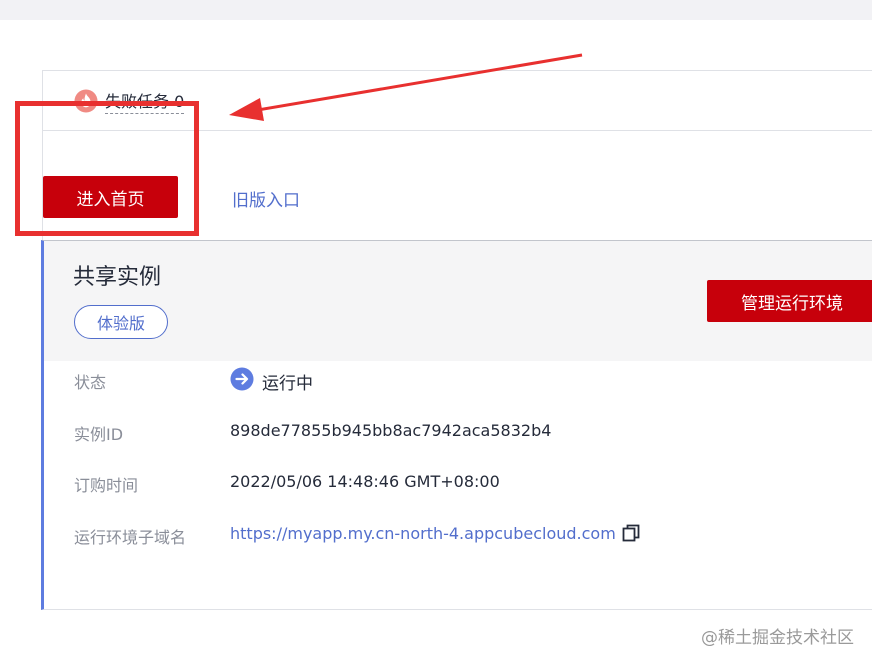  Describe the element at coordinates (90, 382) in the screenshot. I see `status-label: 状态` at that location.